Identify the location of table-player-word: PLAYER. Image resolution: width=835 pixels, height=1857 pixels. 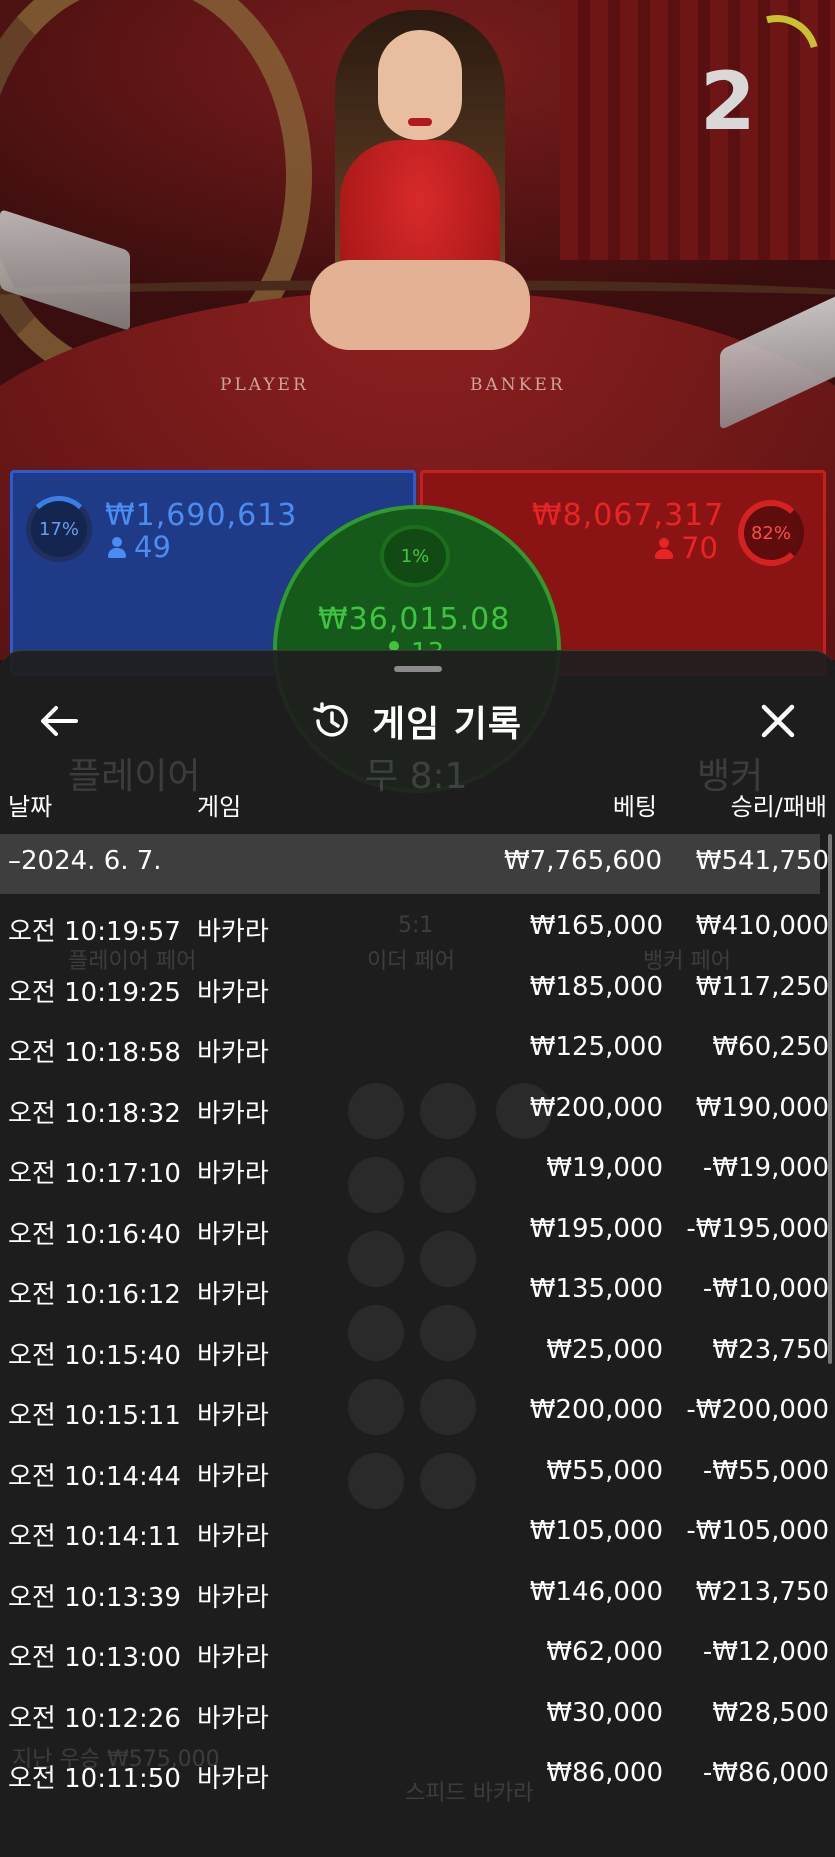
(264, 385).